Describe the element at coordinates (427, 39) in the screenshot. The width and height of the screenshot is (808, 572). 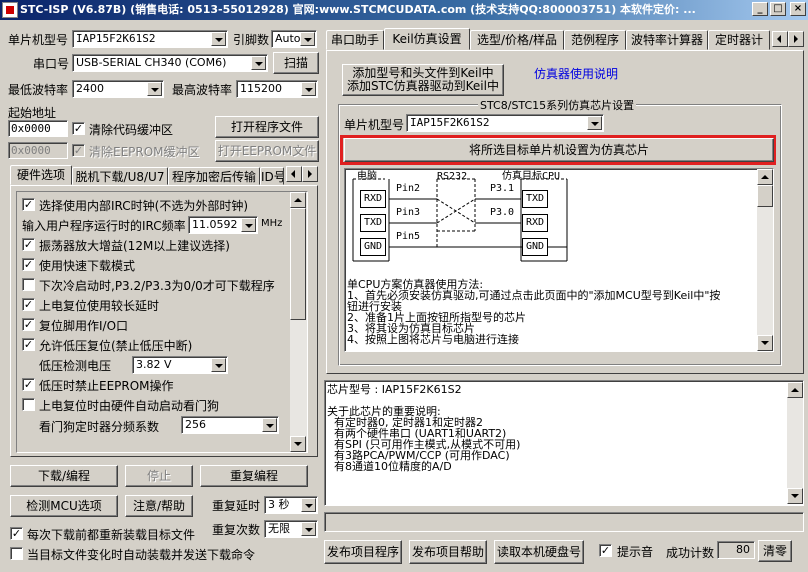
I see `tab-keil-emulation: Keil仿真设置` at that location.